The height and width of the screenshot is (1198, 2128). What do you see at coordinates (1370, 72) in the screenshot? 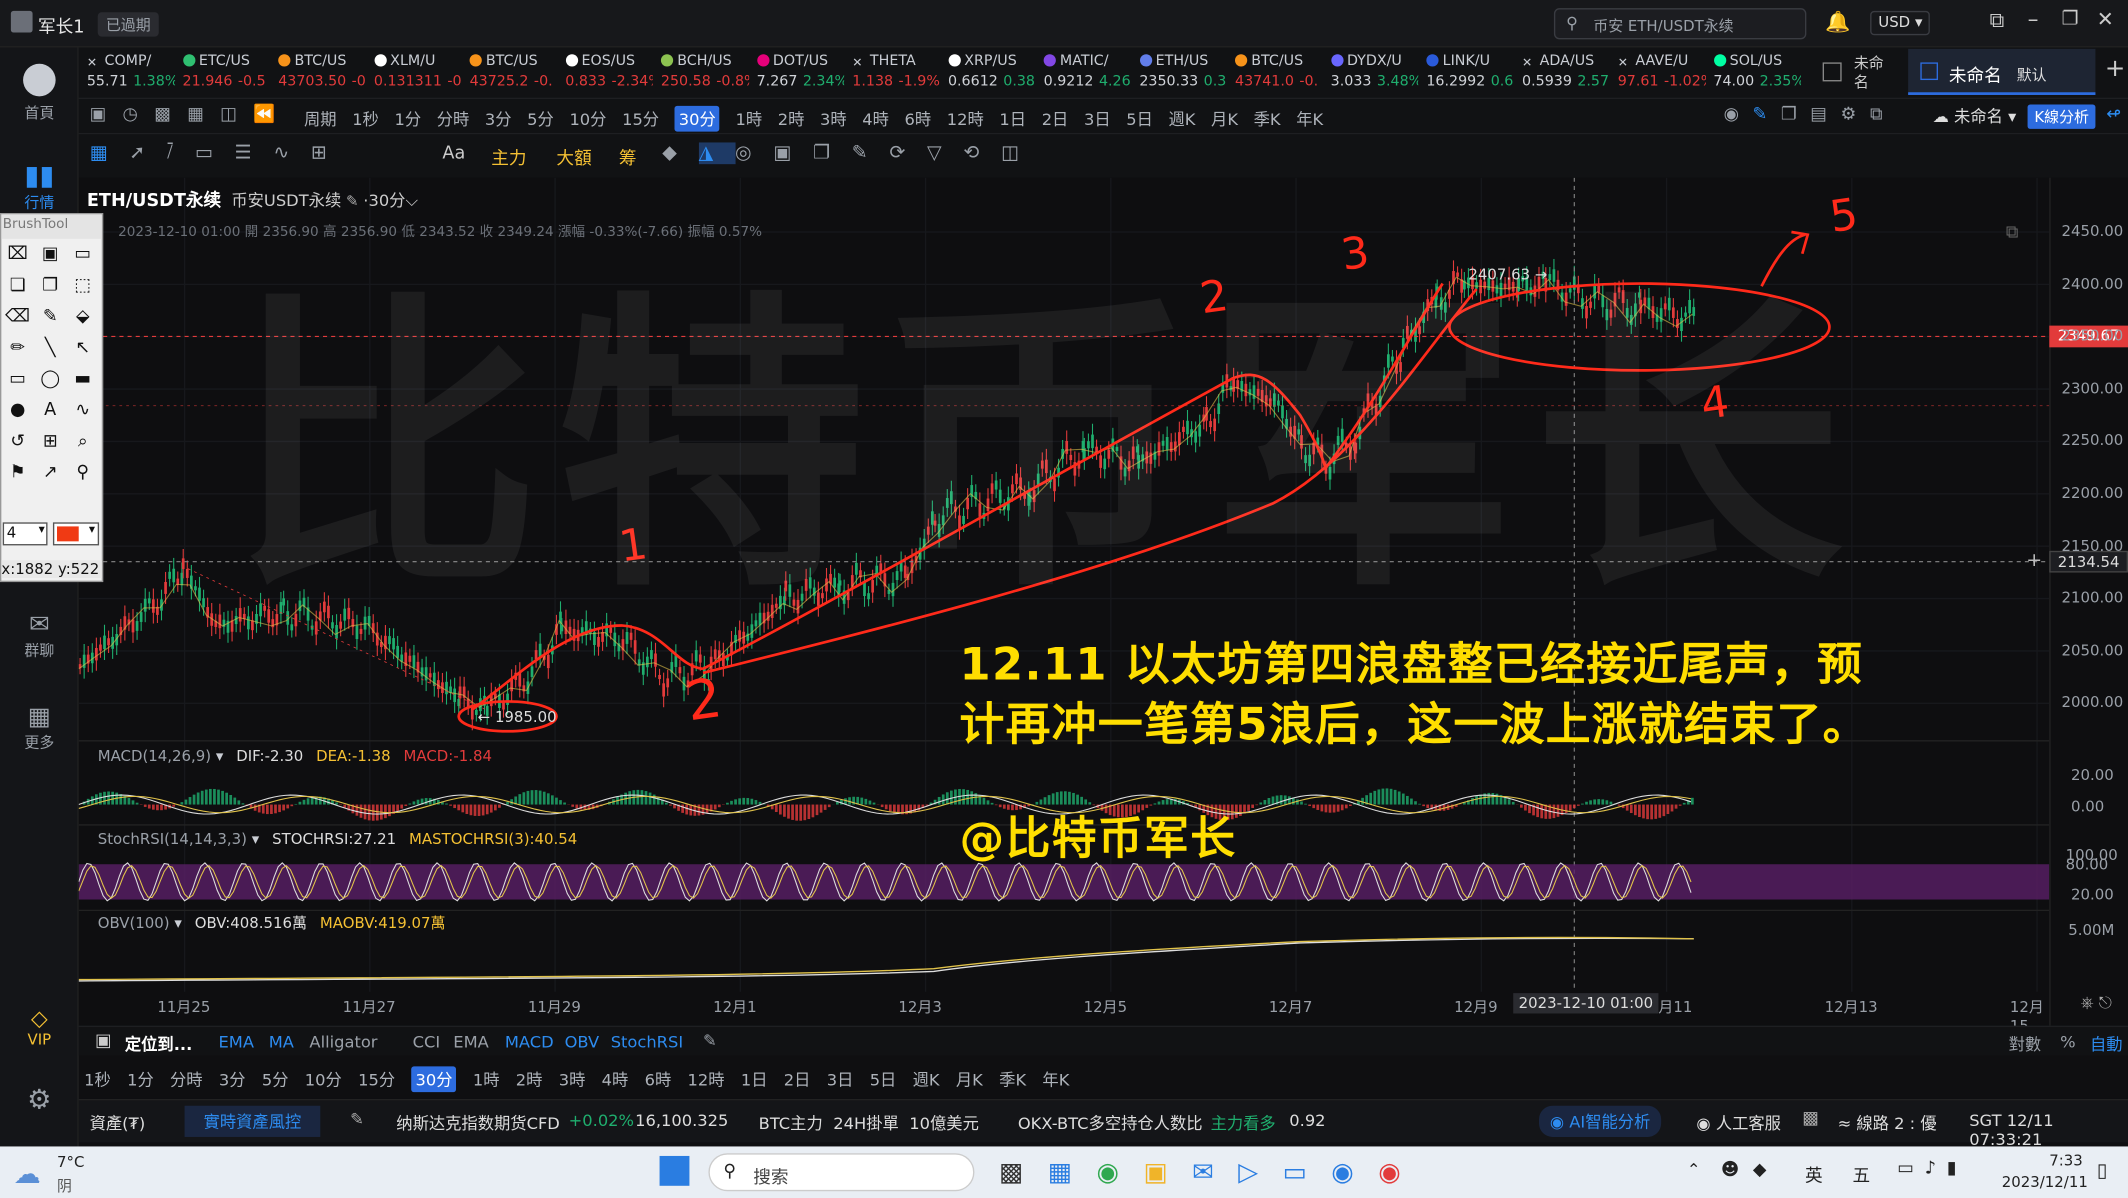
I see `ticker-item: DYDX/U 3.033 3.48%` at bounding box center [1370, 72].